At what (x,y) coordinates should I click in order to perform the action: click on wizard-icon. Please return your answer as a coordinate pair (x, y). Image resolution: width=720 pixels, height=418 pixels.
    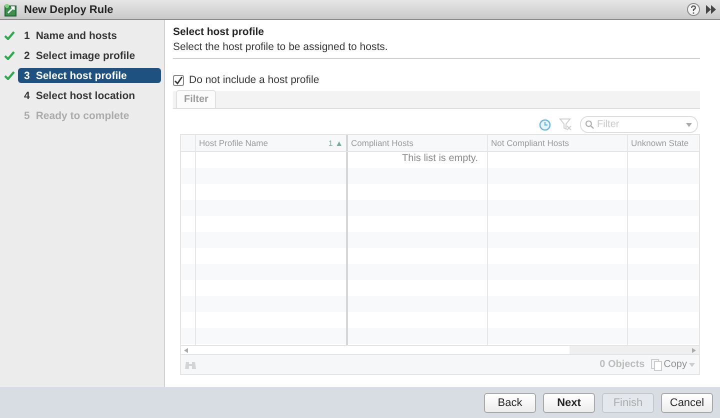
    Looking at the image, I should click on (11, 9).